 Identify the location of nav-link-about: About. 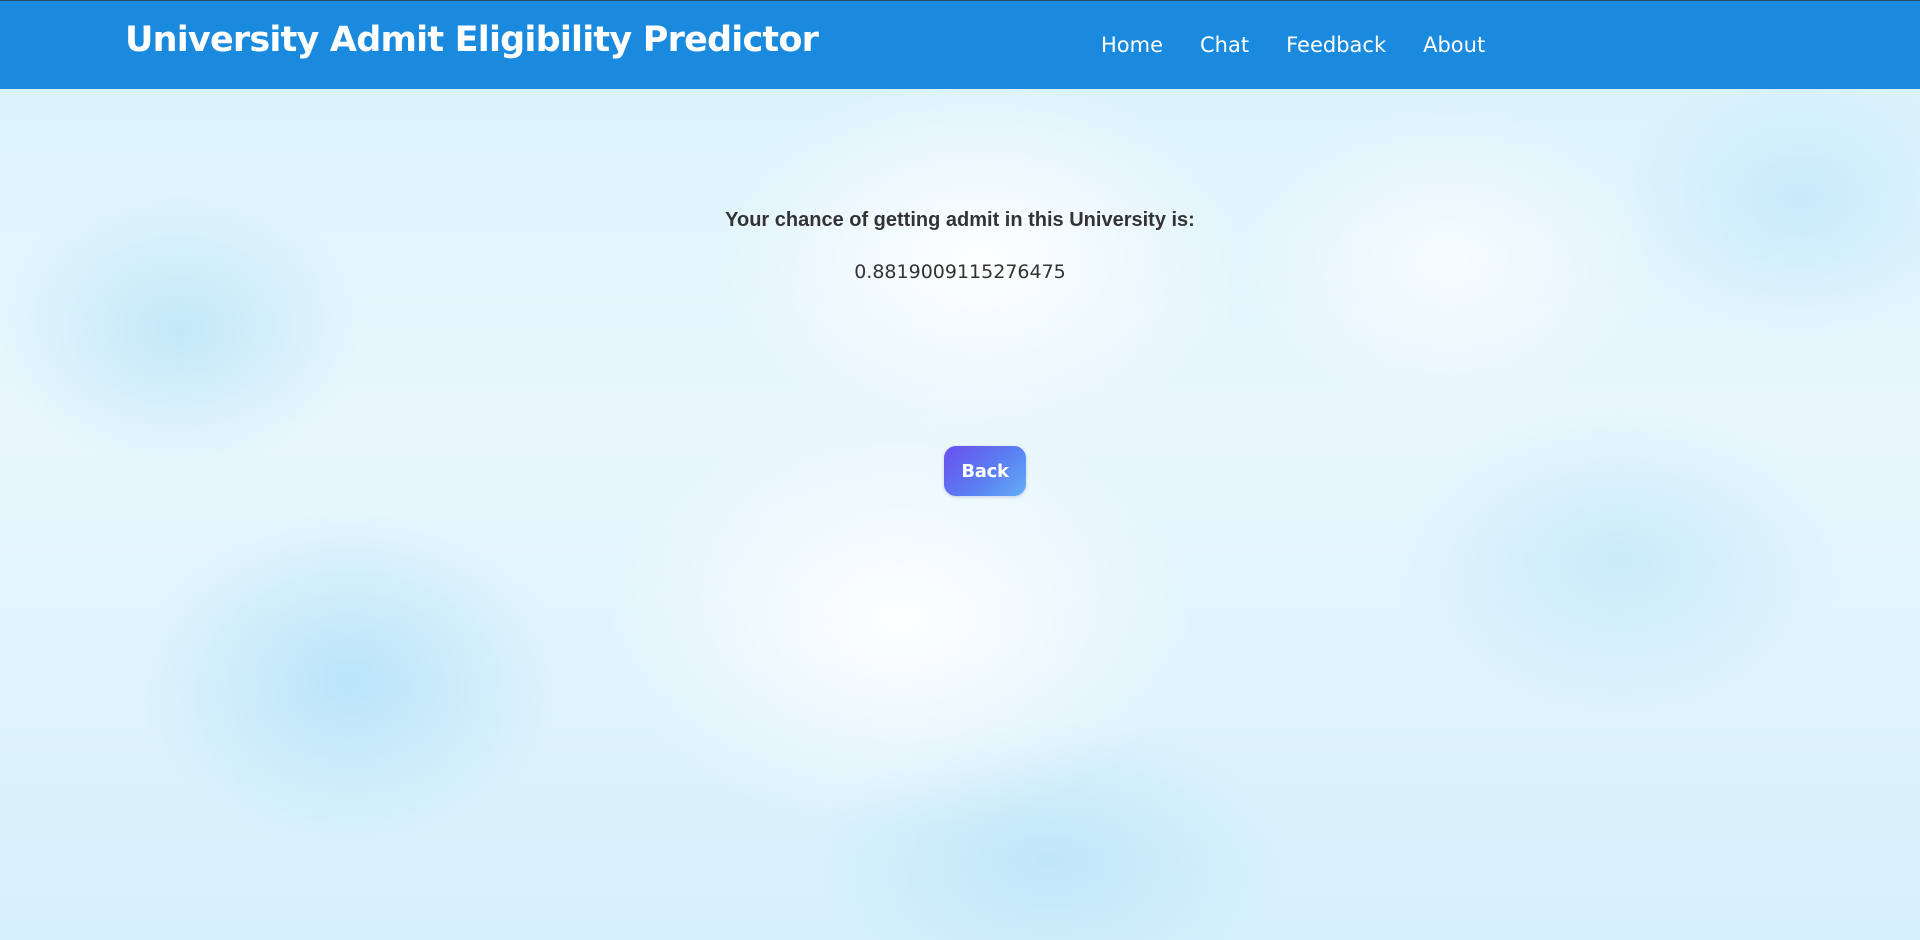
(1454, 45).